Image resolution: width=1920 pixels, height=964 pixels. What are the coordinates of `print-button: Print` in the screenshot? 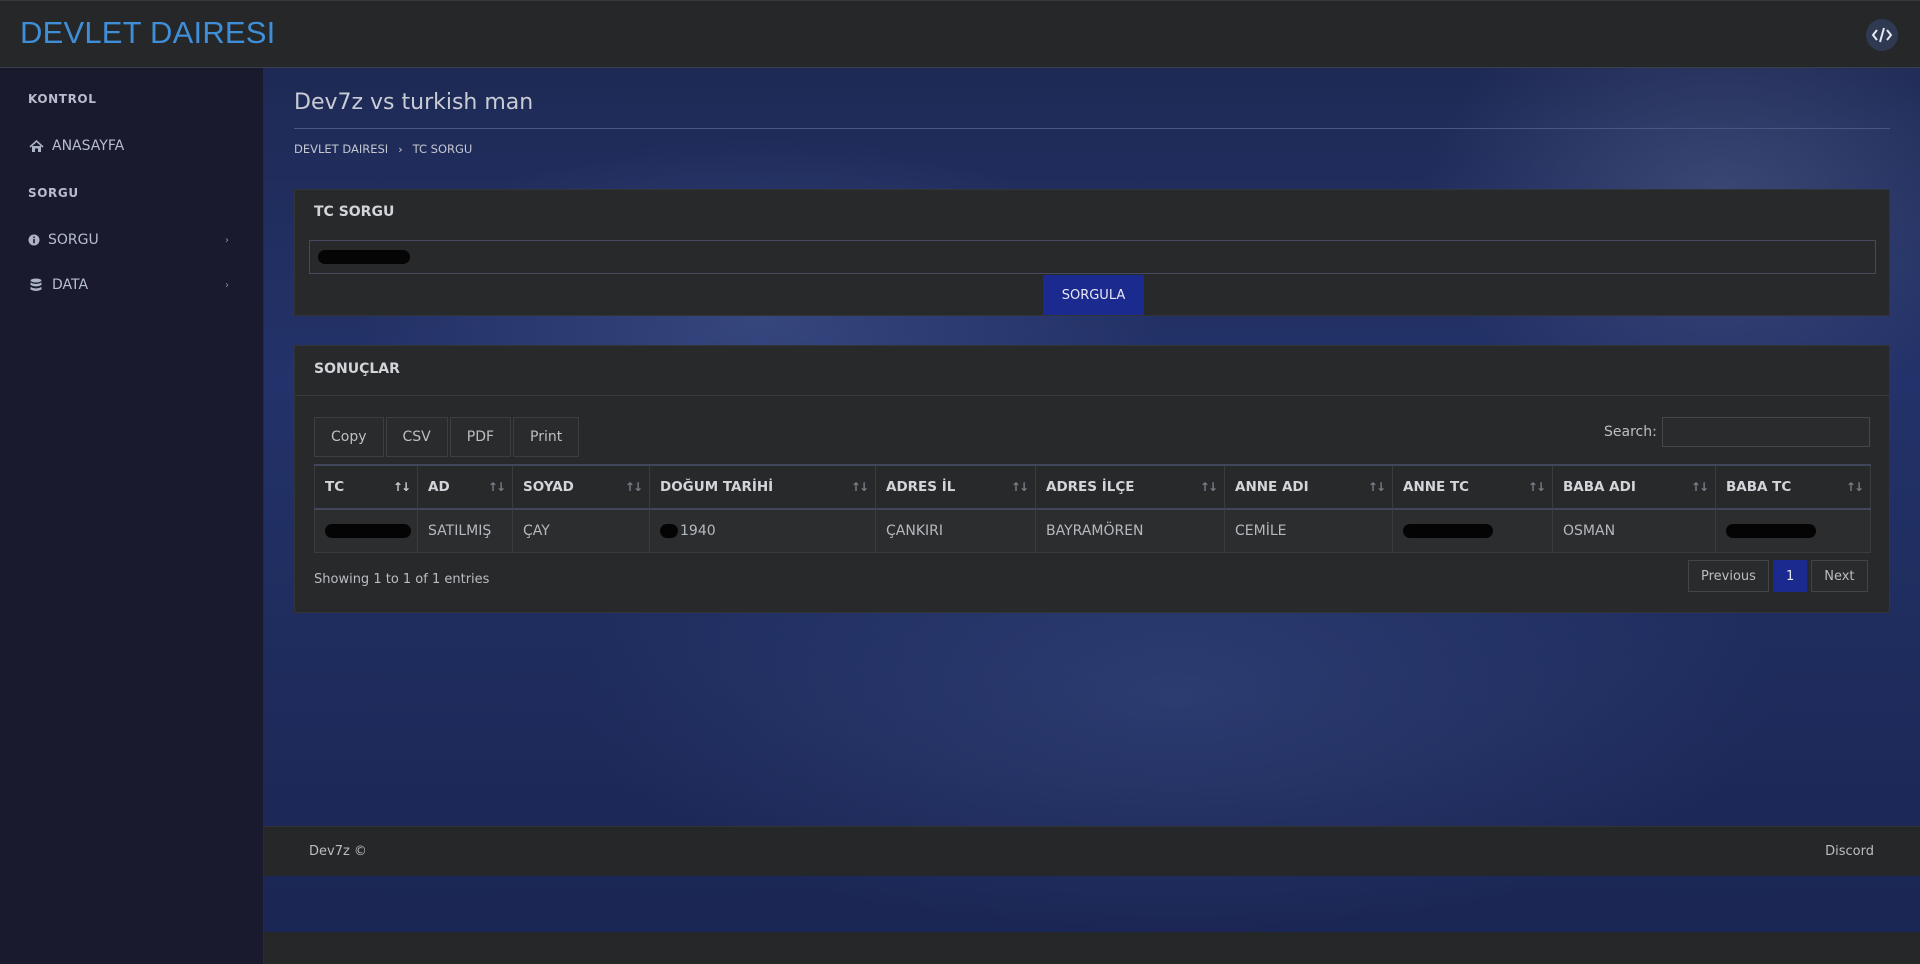 It's located at (546, 437).